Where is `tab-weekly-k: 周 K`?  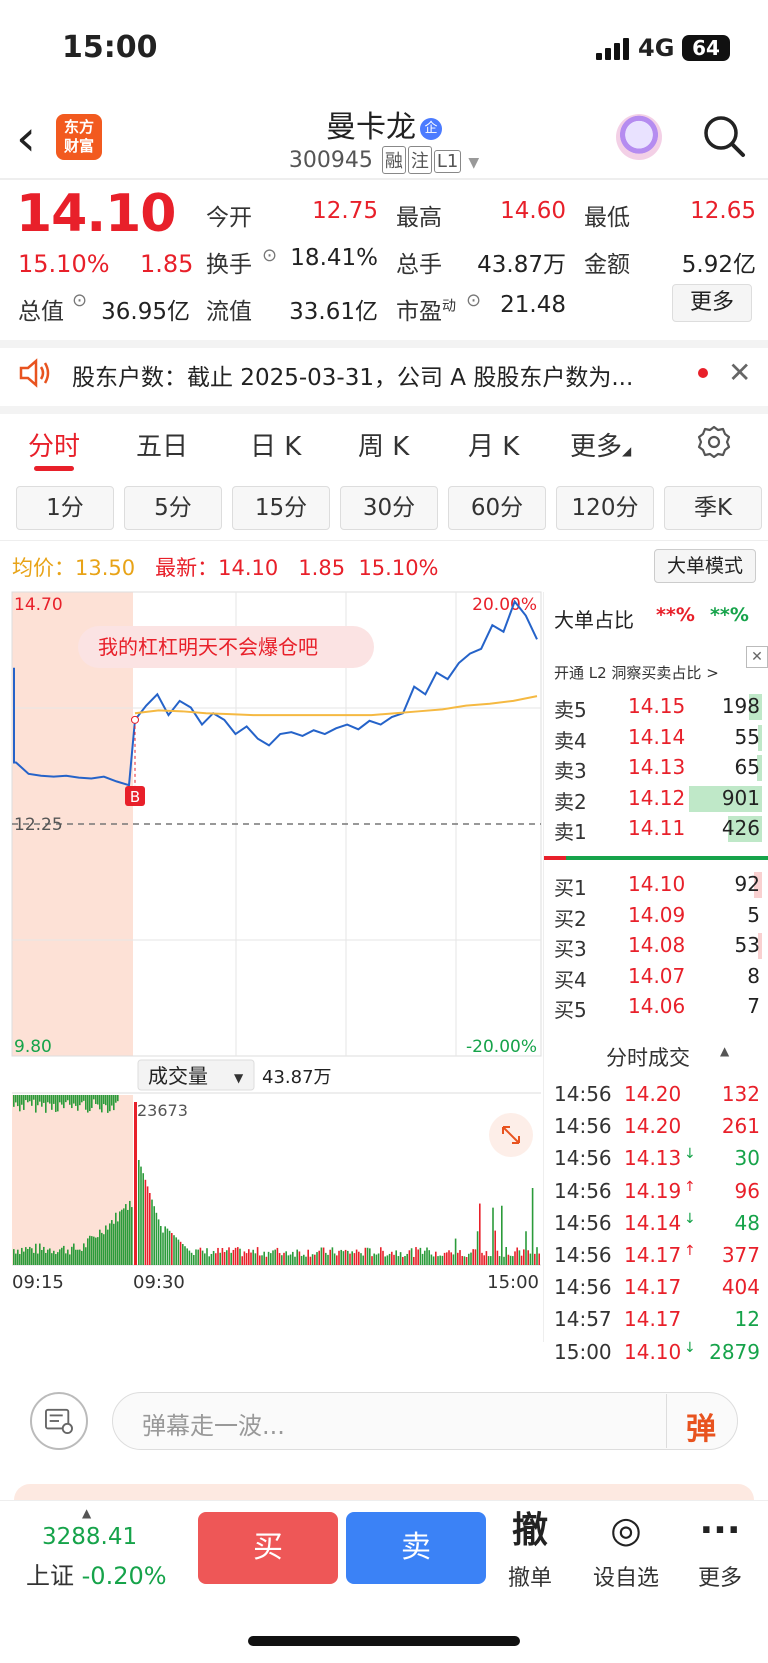 tab-weekly-k: 周 K is located at coordinates (383, 444).